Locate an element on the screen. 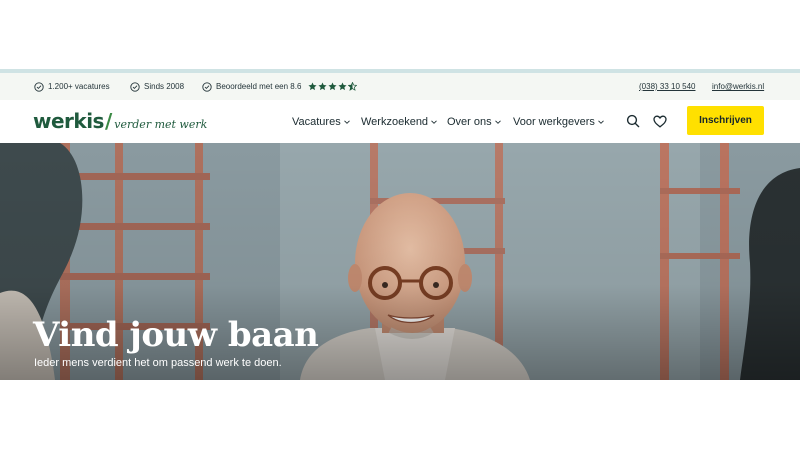  usp-vacatures: 1.200+ vacatures is located at coordinates (72, 86).